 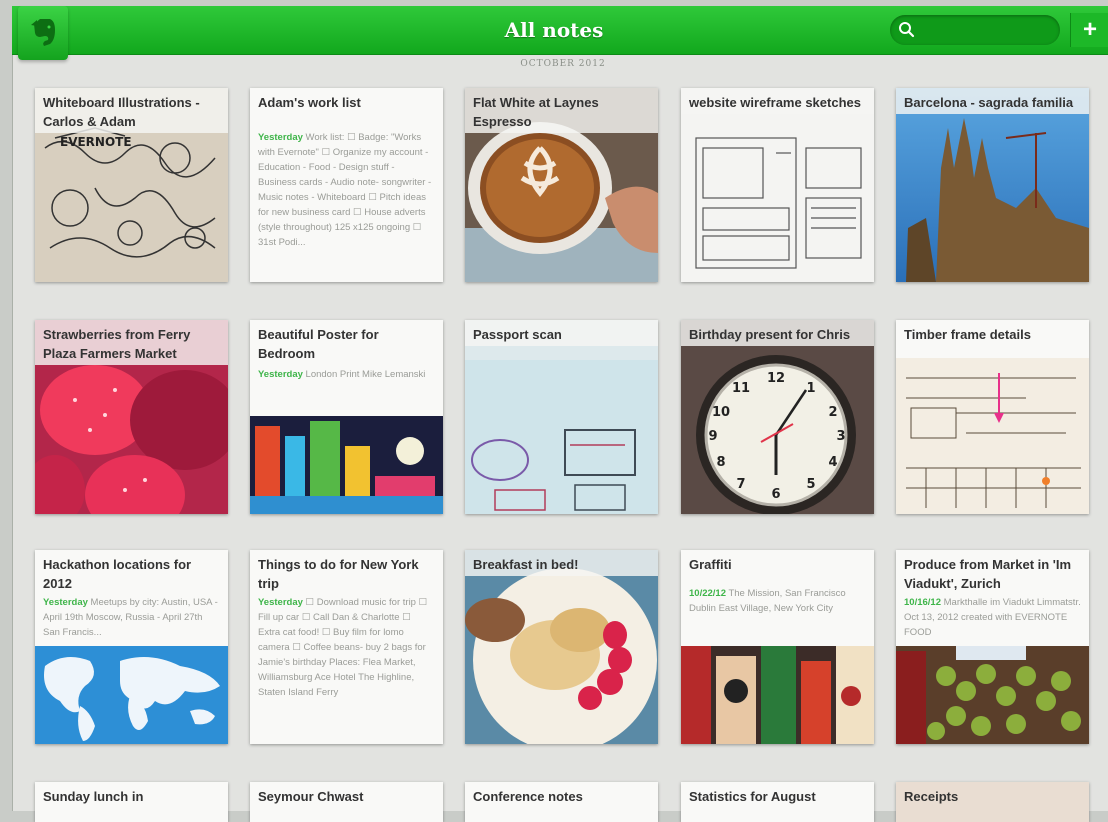 What do you see at coordinates (992, 802) in the screenshot?
I see `note-card: Receipts` at bounding box center [992, 802].